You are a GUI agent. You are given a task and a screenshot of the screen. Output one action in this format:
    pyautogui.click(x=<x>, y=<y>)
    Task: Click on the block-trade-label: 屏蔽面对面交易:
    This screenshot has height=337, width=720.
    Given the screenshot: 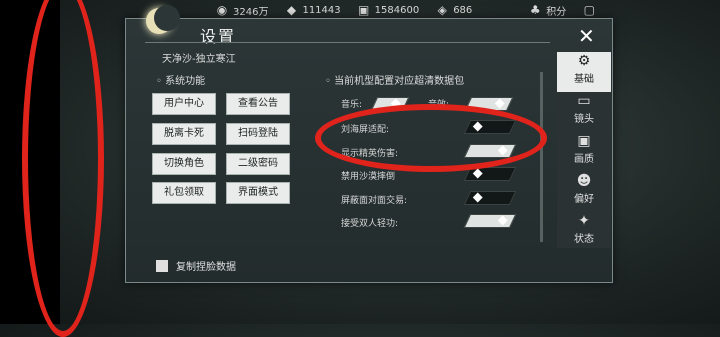 What is the action you would take?
    pyautogui.click(x=374, y=201)
    